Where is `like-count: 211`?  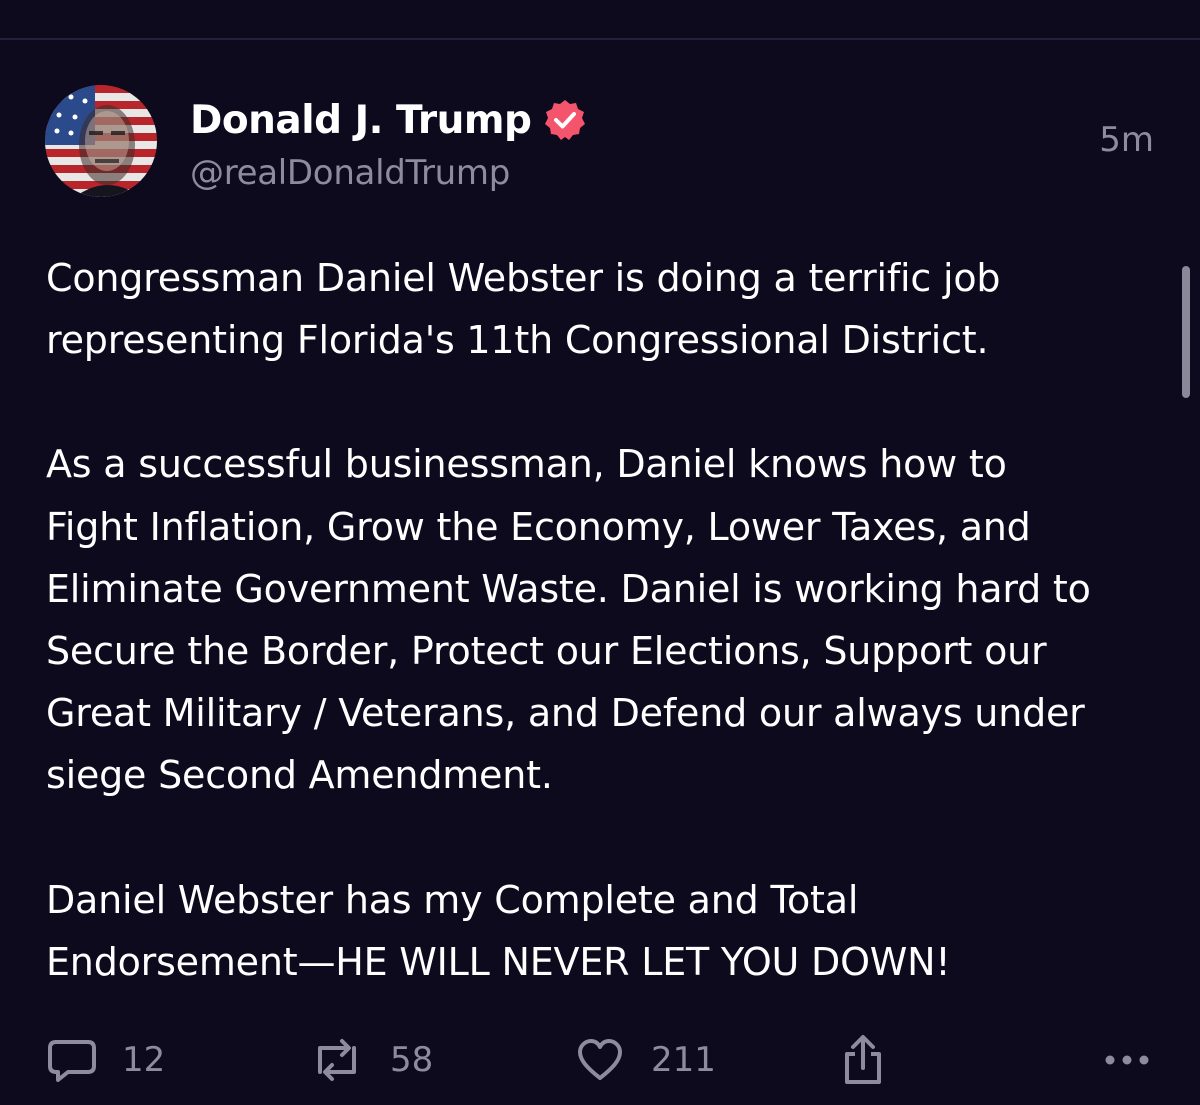
like-count: 211 is located at coordinates (683, 1060).